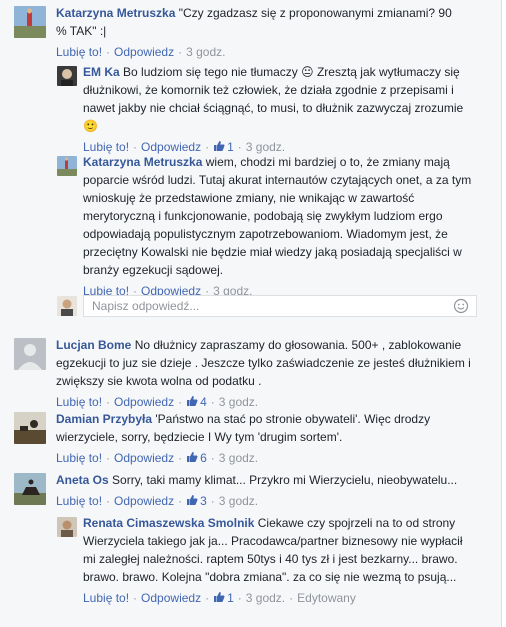 The height and width of the screenshot is (627, 506). I want to click on edited-label: Edytowany, so click(326, 598).